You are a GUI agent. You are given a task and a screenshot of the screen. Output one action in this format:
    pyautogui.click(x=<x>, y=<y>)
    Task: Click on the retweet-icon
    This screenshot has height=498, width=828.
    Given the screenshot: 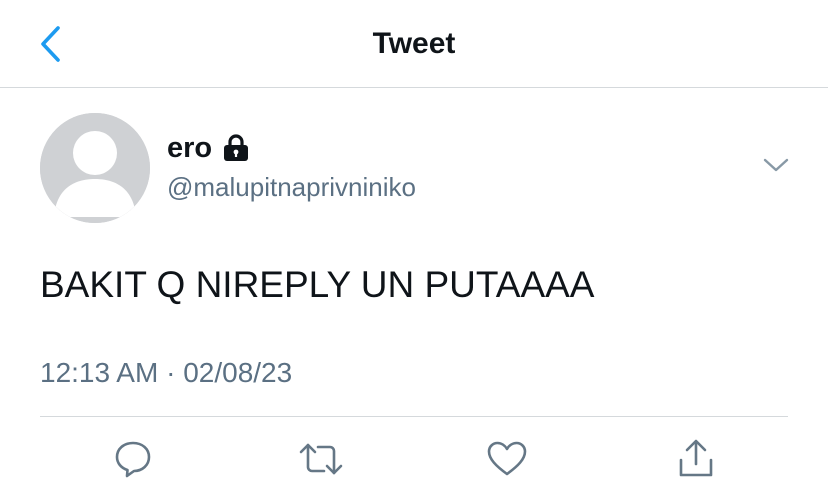 What is the action you would take?
    pyautogui.click(x=321, y=459)
    